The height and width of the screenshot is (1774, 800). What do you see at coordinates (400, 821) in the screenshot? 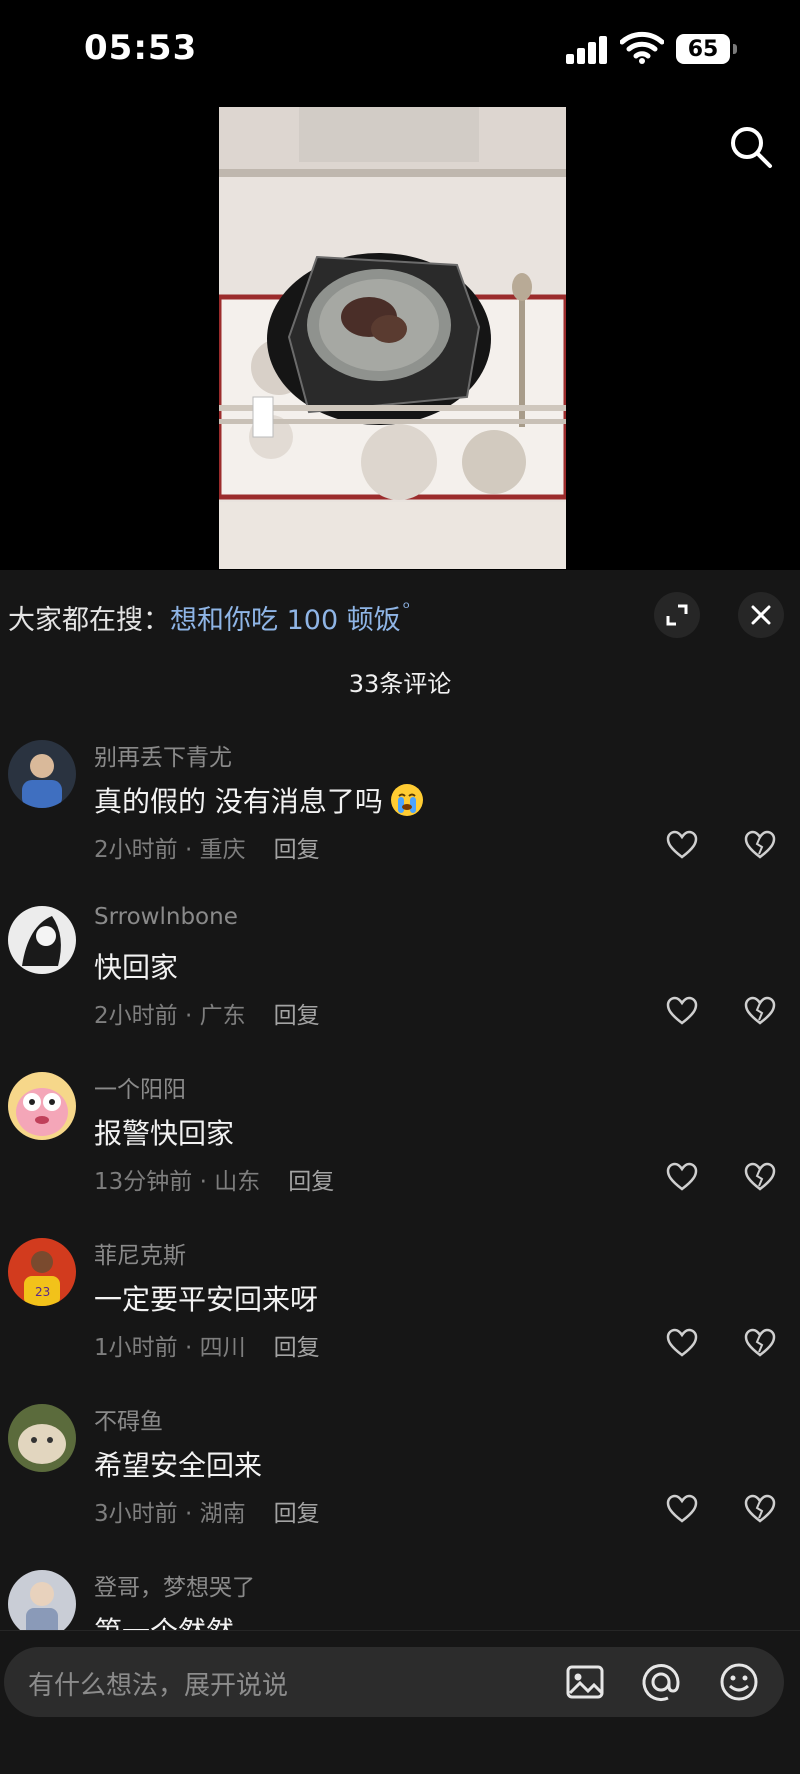
I see `comment-item: 别再丢下青尤 真的假的 没有消息了吗 2小时前 · 重庆 回复` at bounding box center [400, 821].